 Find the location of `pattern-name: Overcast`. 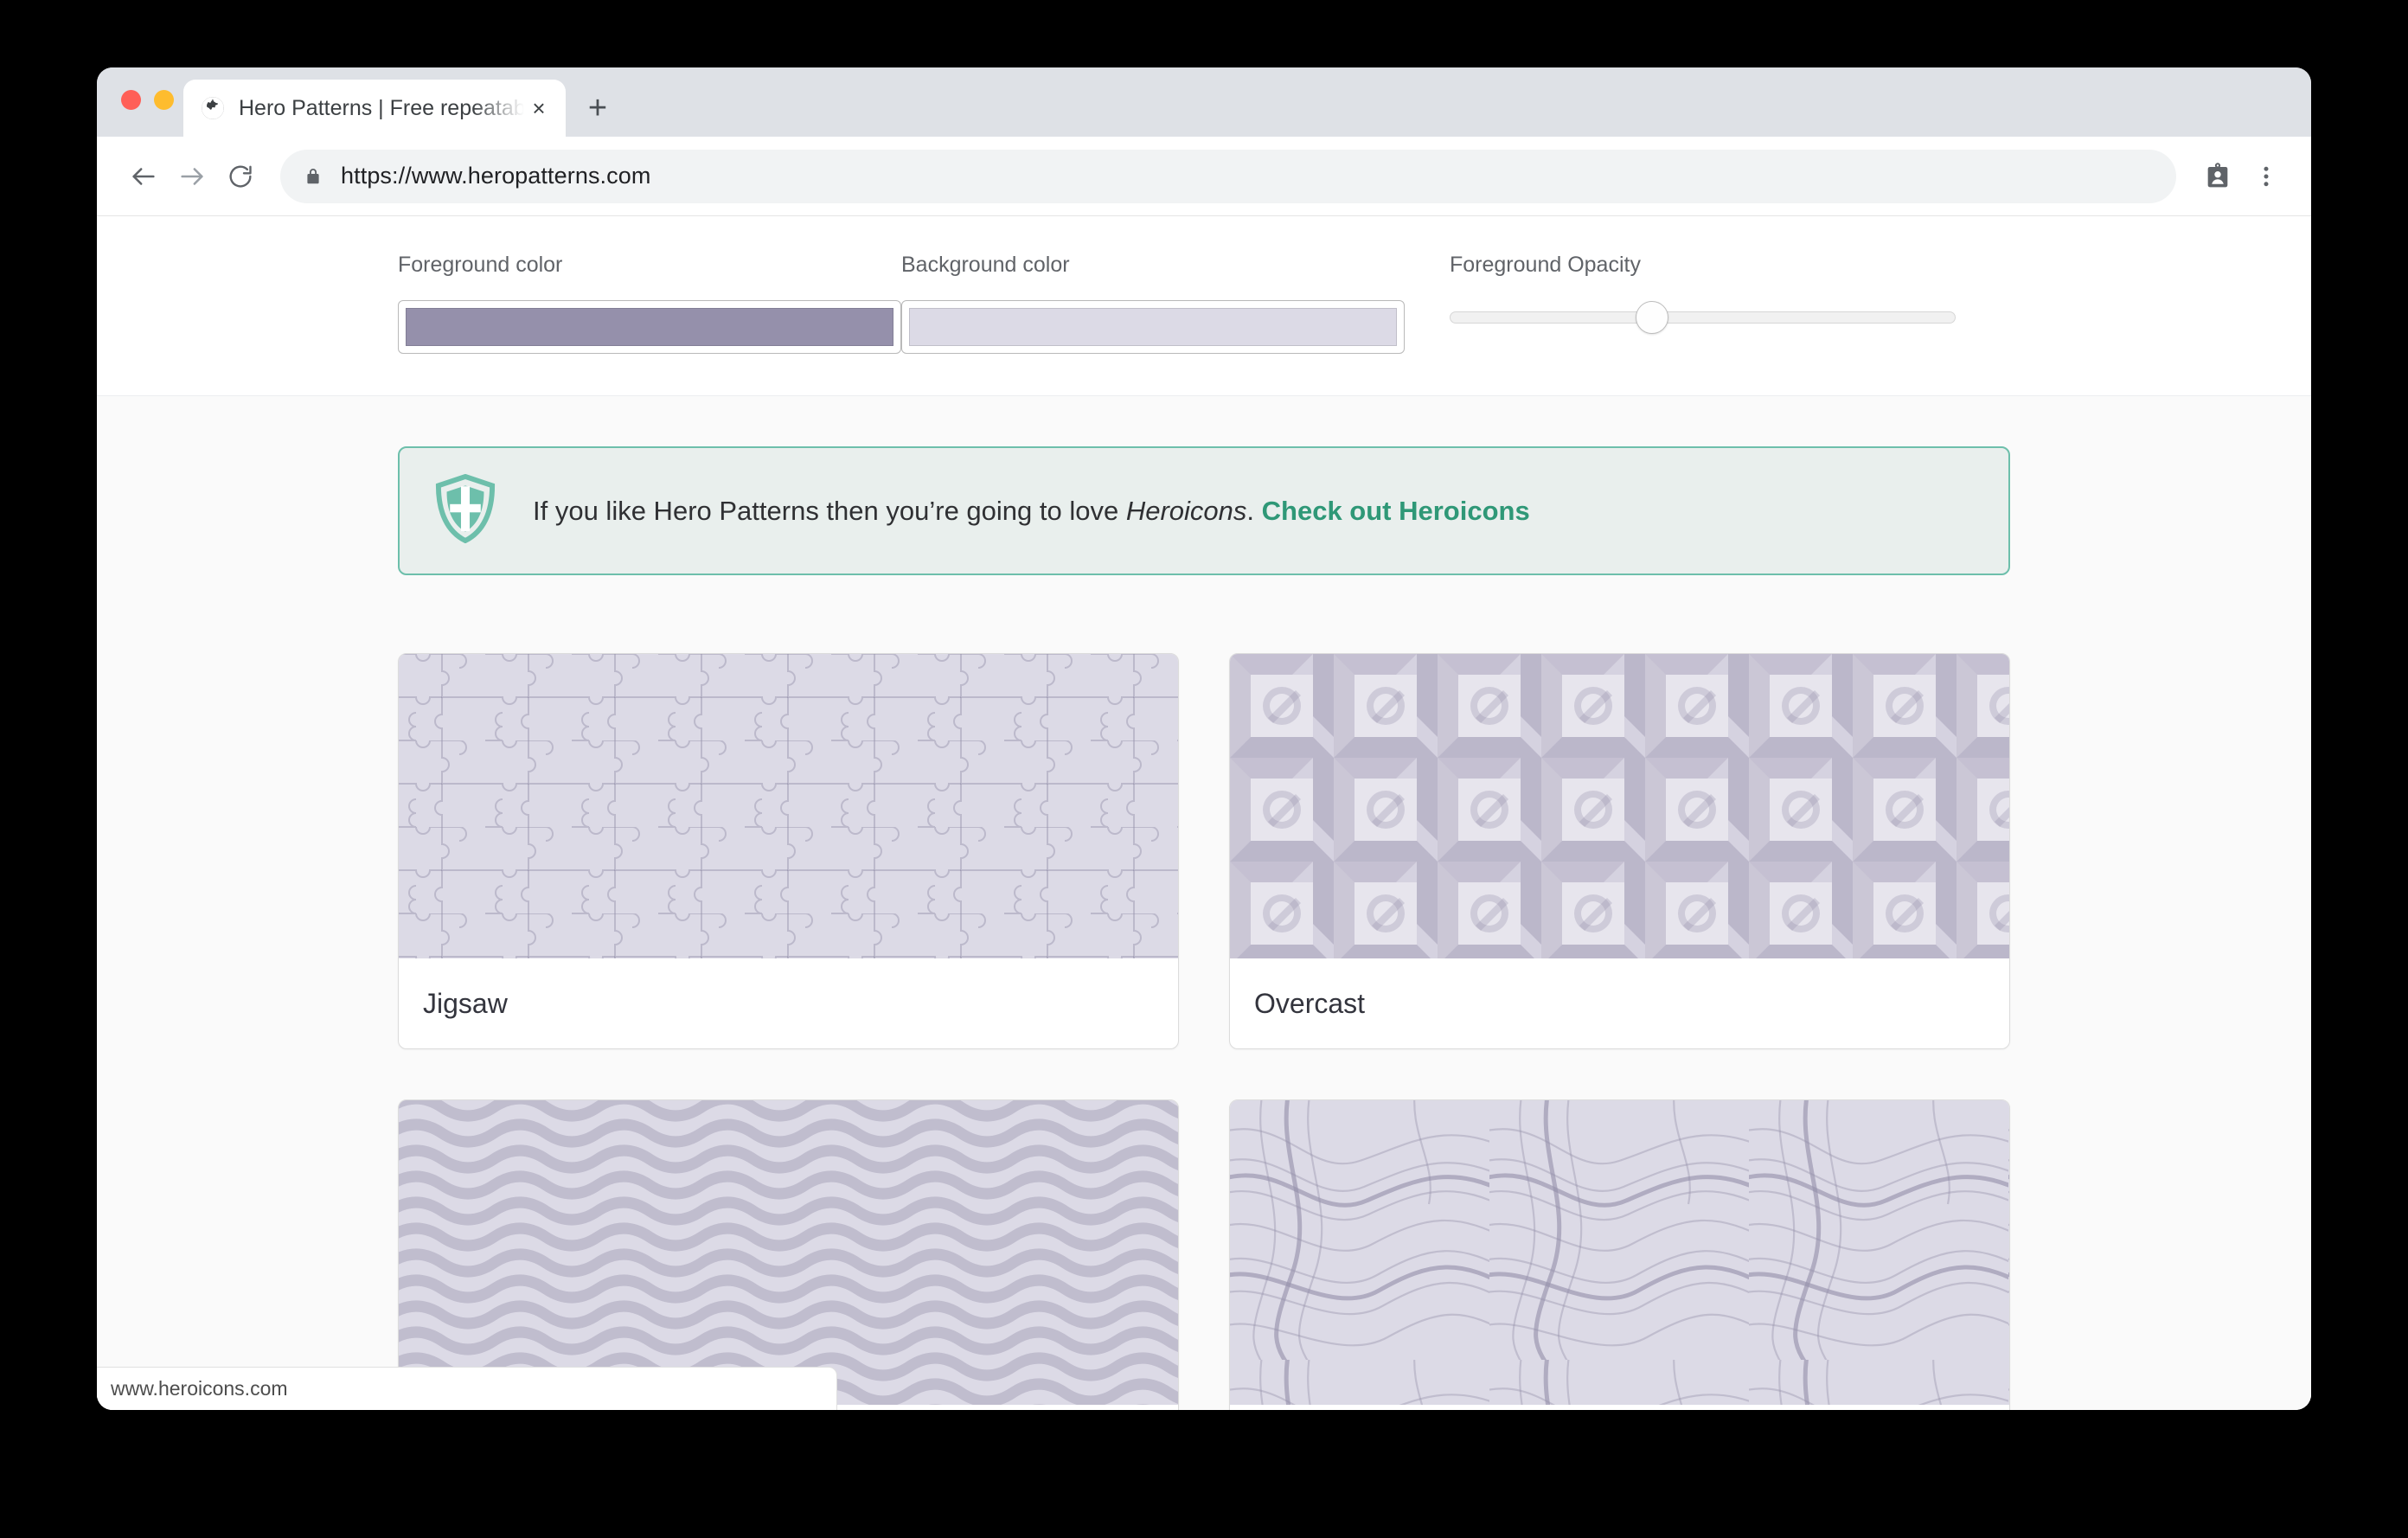

pattern-name: Overcast is located at coordinates (1310, 1003).